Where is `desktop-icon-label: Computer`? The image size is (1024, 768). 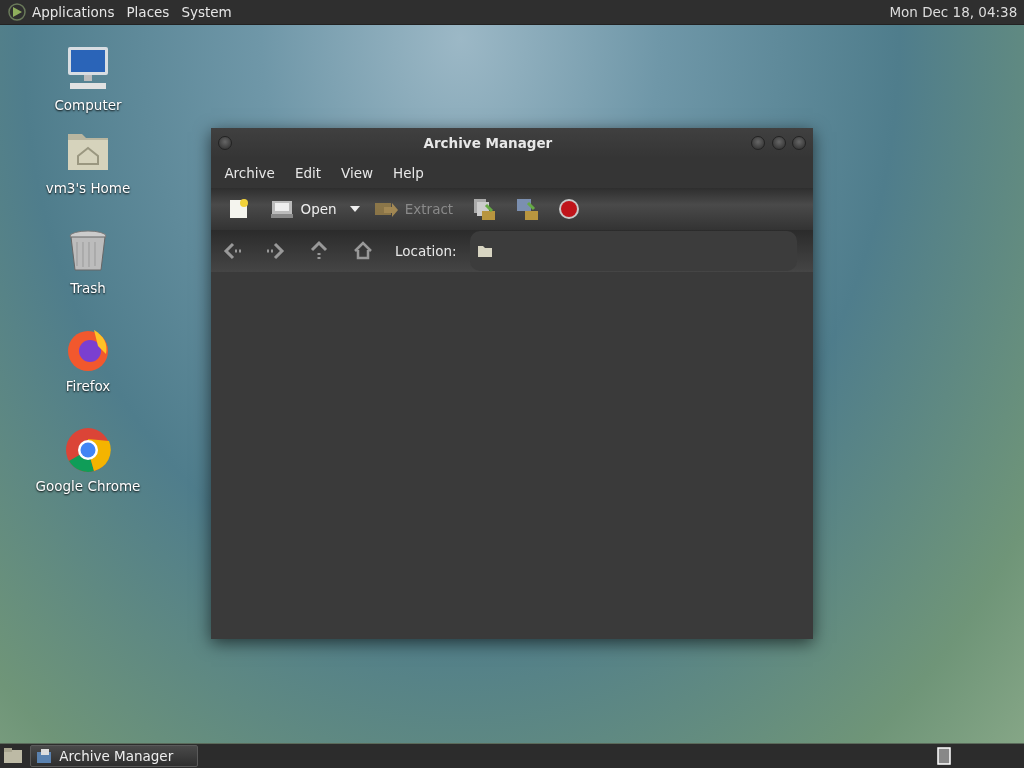
desktop-icon-label: Computer is located at coordinates (88, 105).